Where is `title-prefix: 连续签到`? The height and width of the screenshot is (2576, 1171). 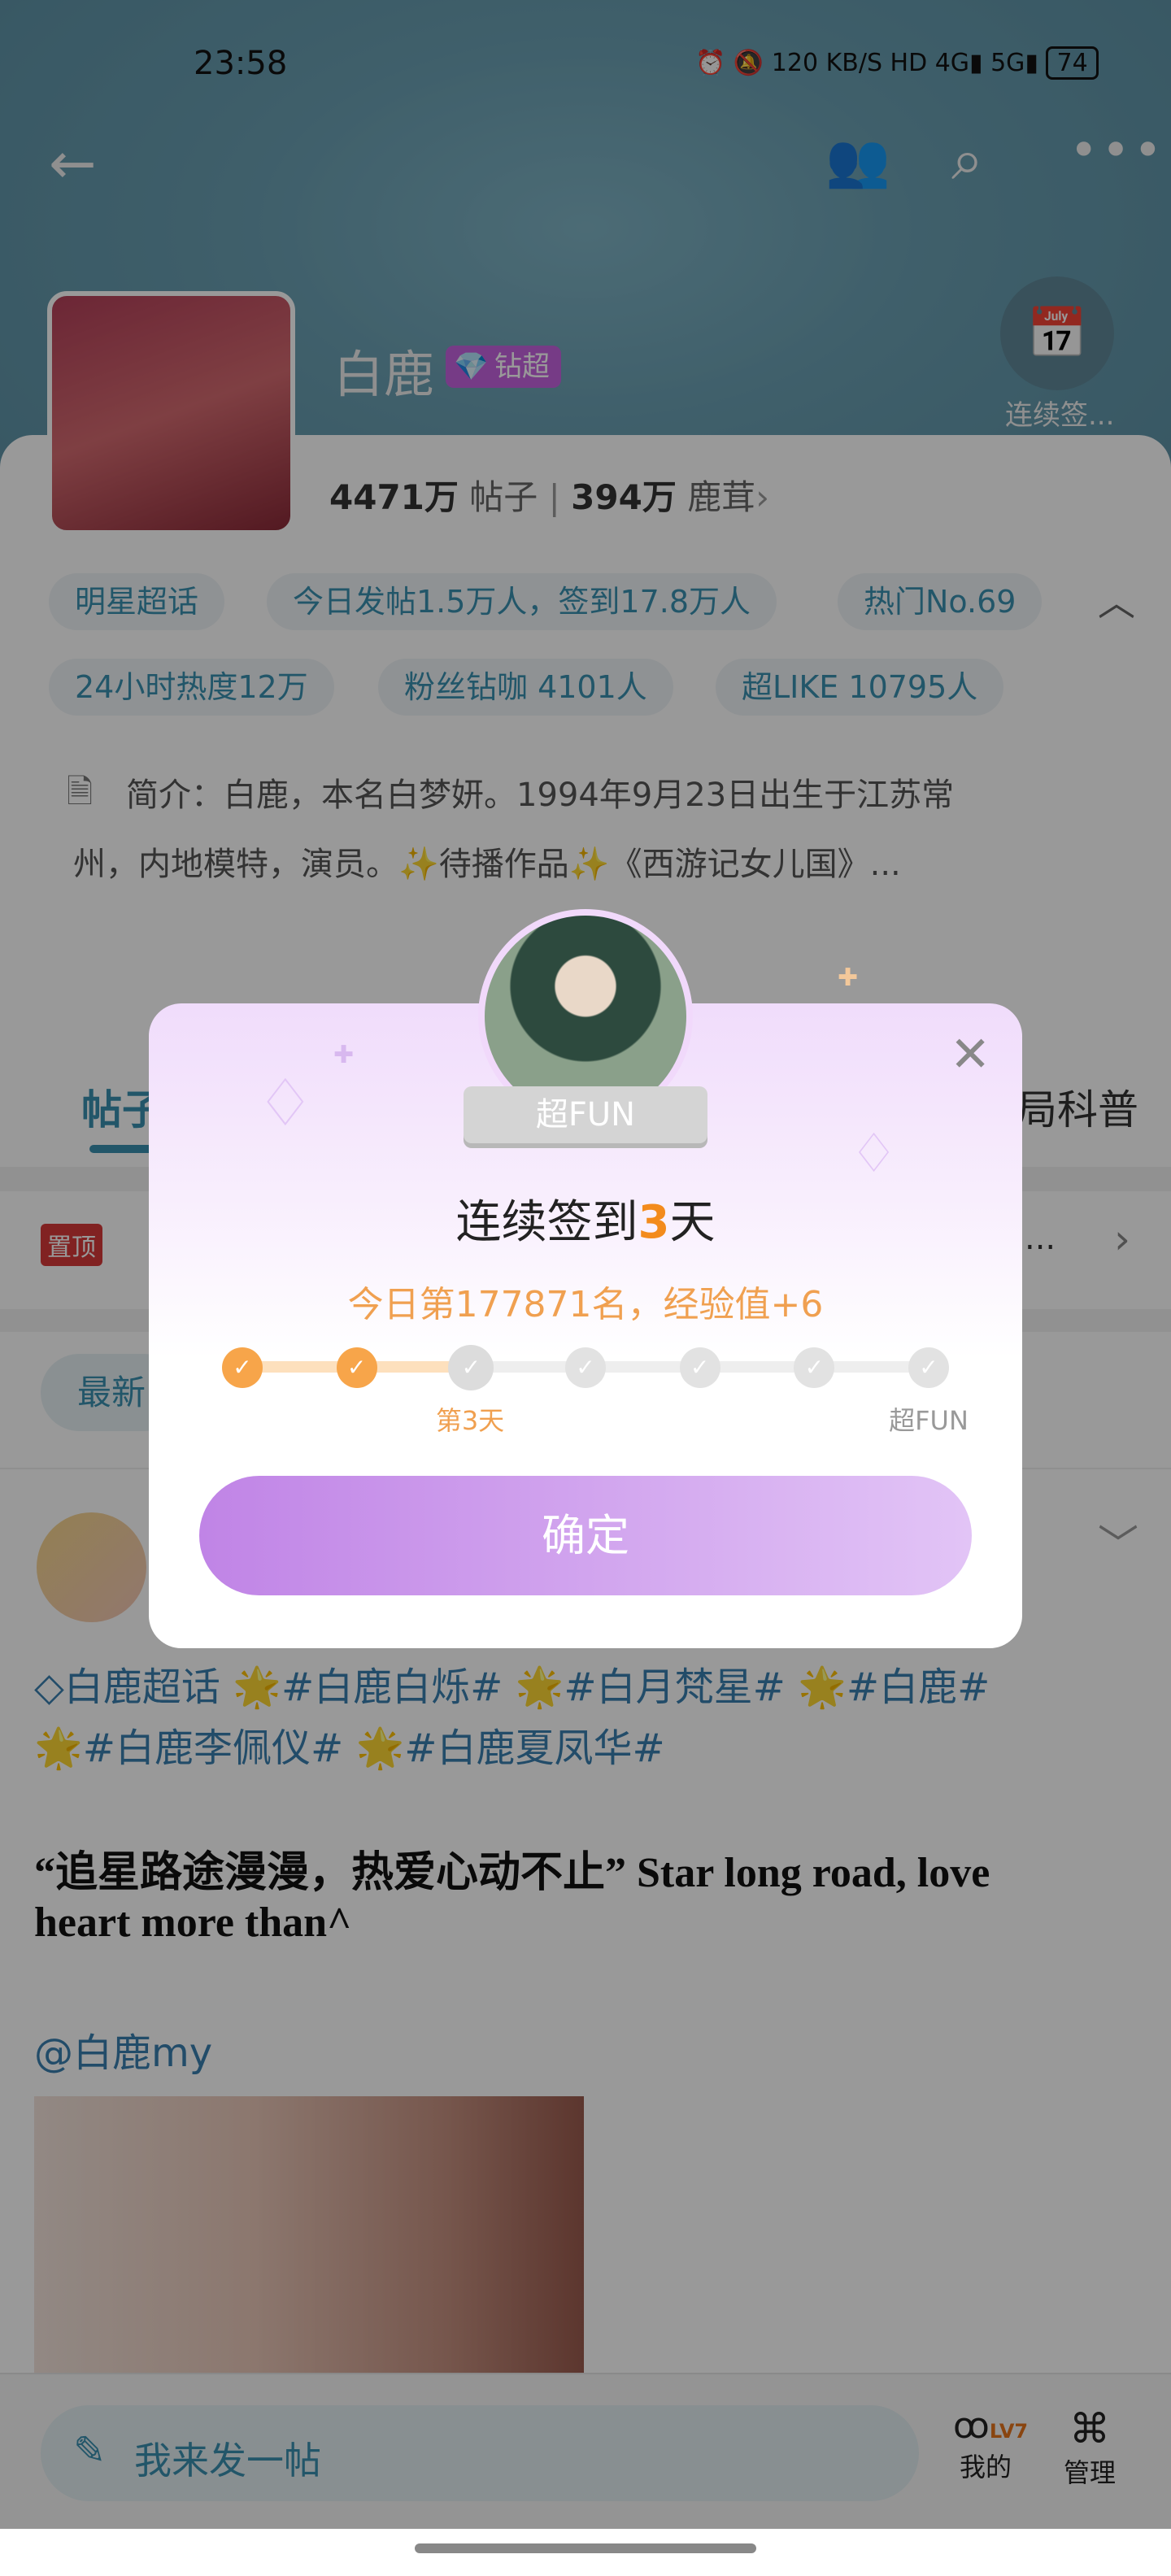 title-prefix: 连续签到 is located at coordinates (546, 1223).